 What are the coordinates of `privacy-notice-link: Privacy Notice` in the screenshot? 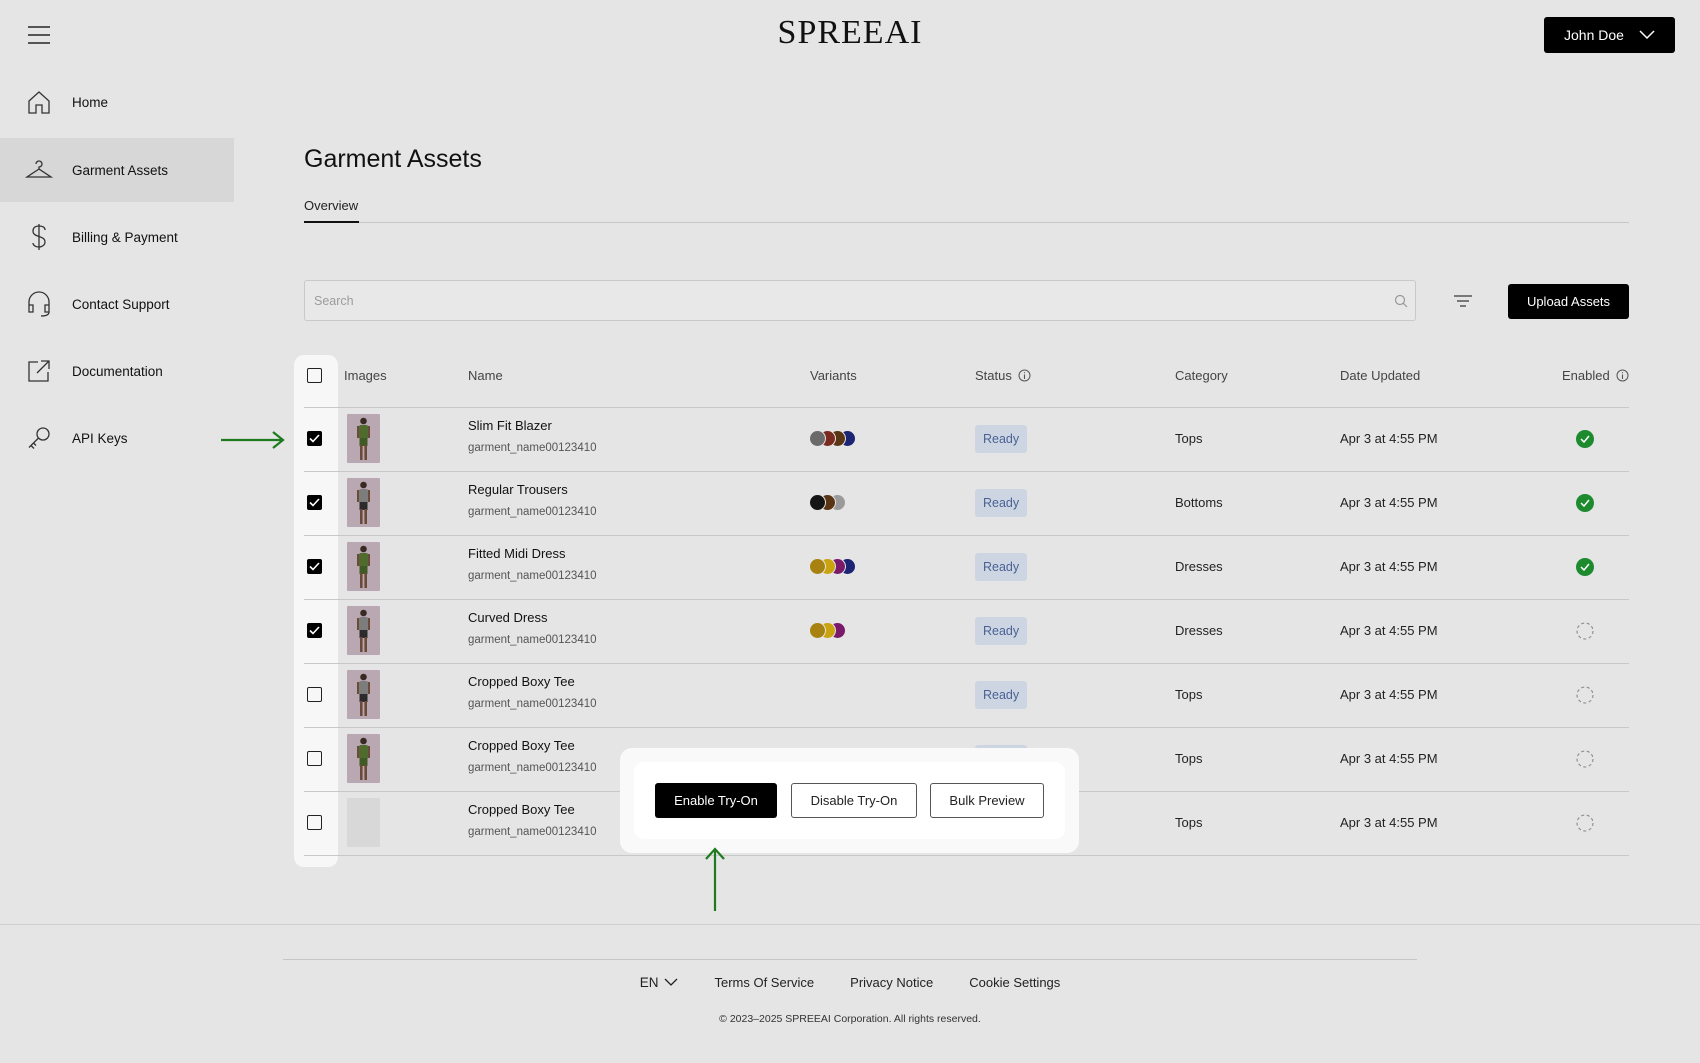 It's located at (891, 982).